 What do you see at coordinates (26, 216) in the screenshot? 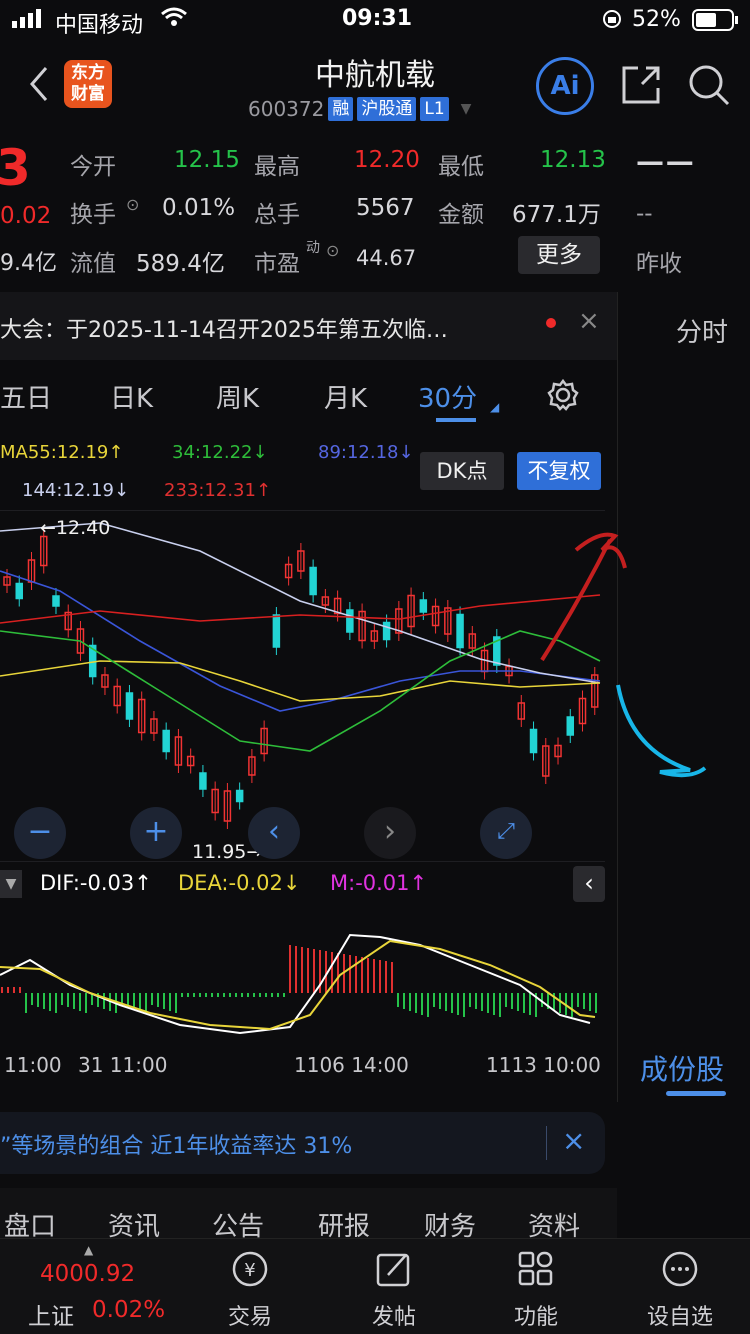
I see `price-change: 0.02` at bounding box center [26, 216].